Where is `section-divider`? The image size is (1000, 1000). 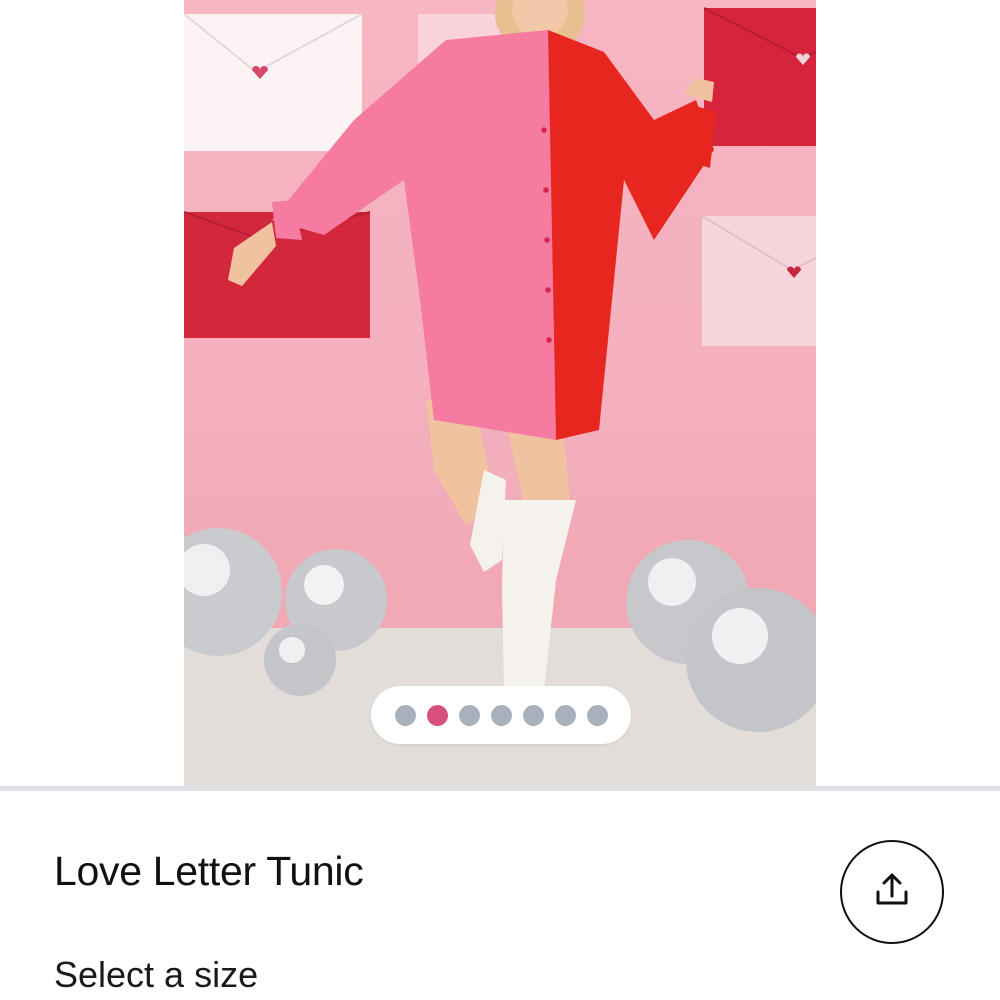 section-divider is located at coordinates (500, 788).